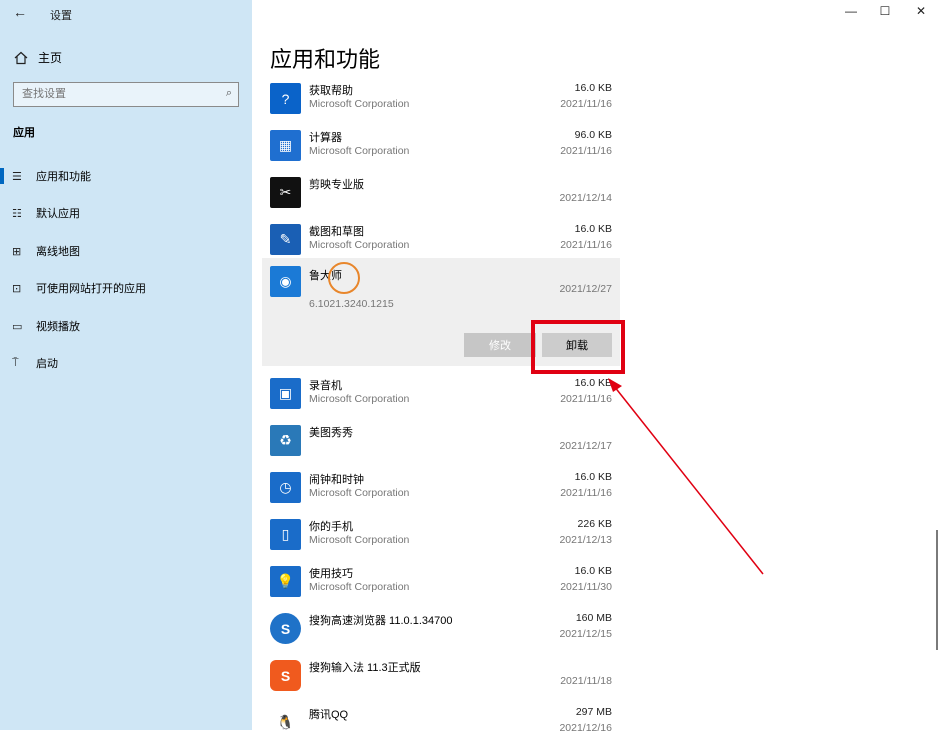  I want to click on search-box: ⌕, so click(126, 94).